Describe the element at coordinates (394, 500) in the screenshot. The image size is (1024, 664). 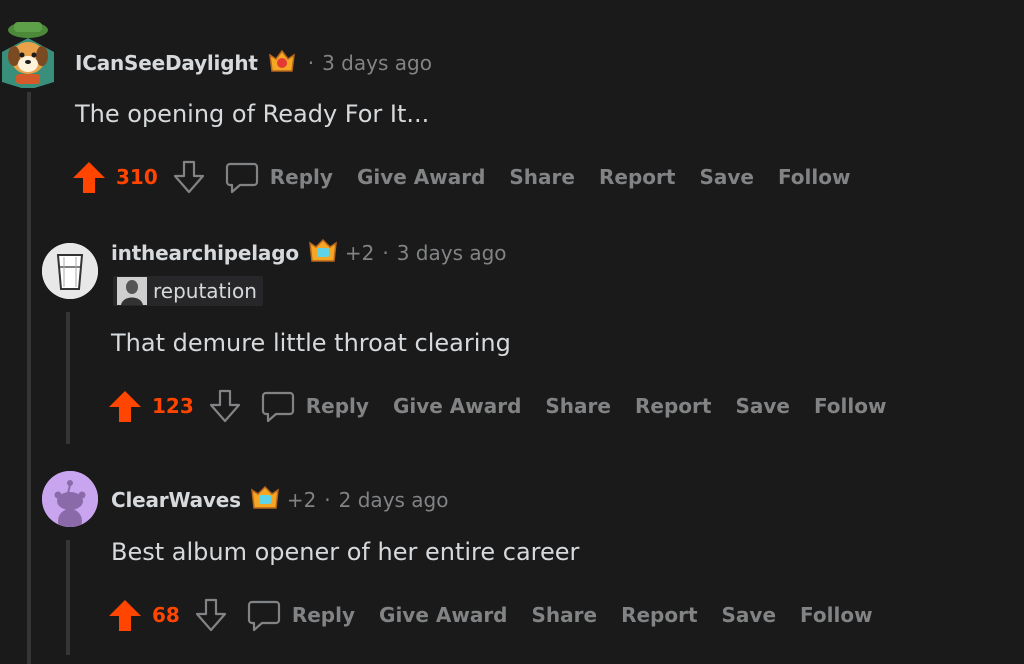
I see `timestamp: 2 days ago` at that location.